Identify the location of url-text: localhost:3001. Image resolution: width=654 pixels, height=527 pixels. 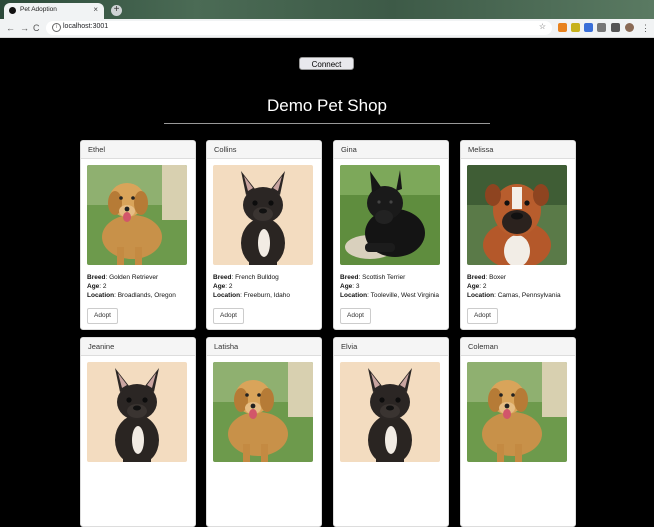
(86, 26).